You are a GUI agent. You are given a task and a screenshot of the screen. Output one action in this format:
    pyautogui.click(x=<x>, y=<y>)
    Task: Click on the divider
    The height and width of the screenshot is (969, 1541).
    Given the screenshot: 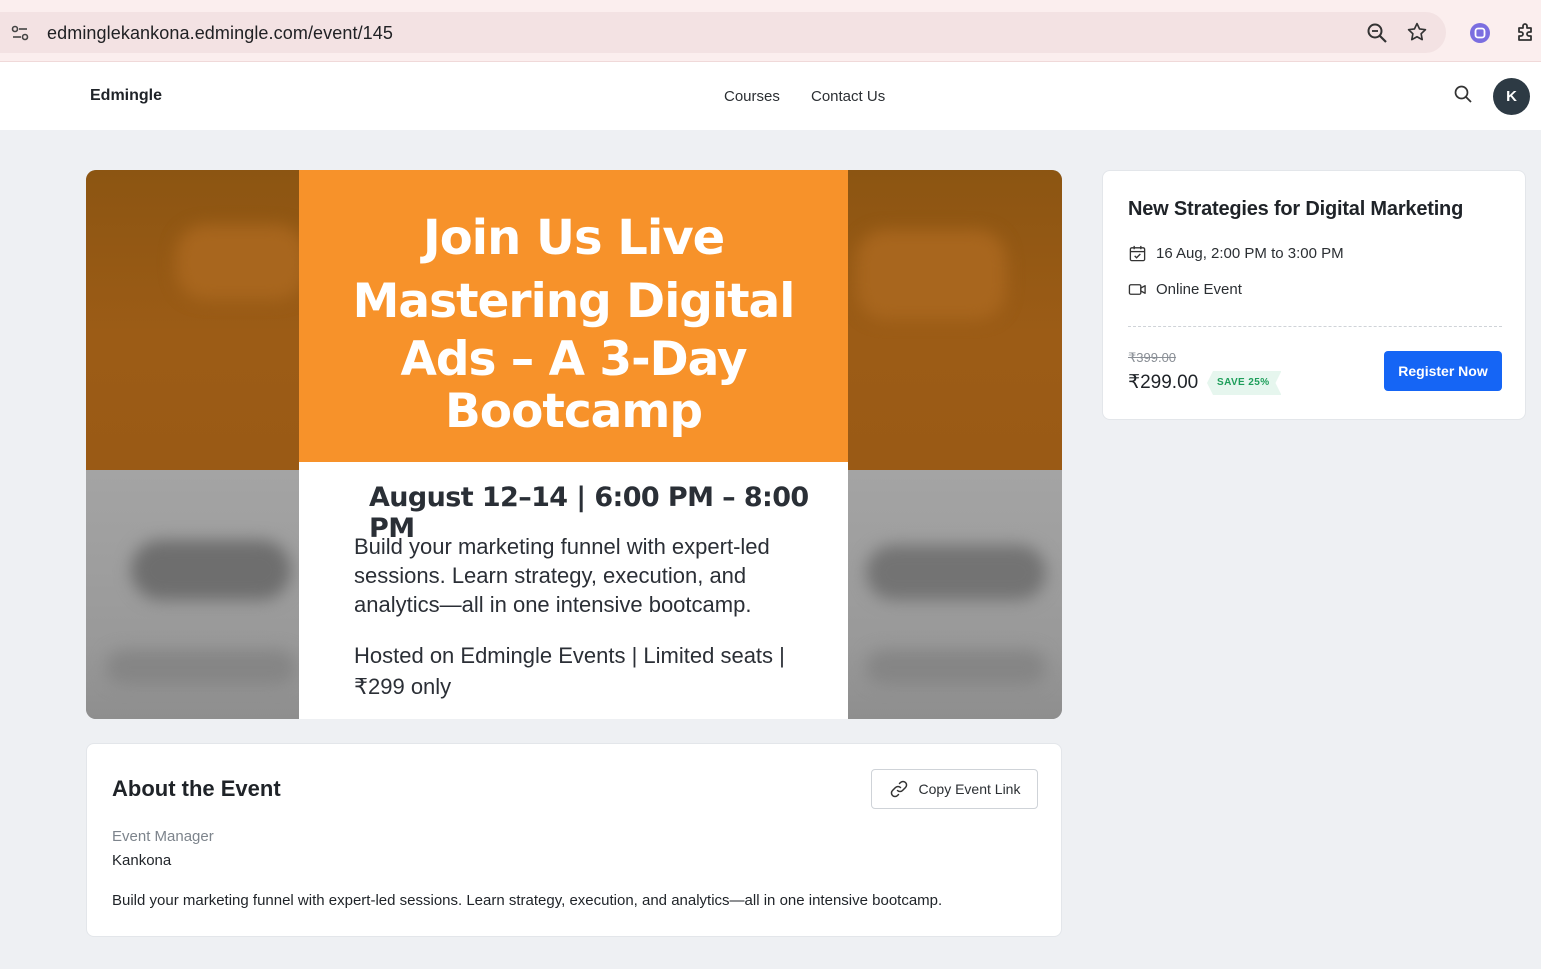 What is the action you would take?
    pyautogui.click(x=1315, y=326)
    